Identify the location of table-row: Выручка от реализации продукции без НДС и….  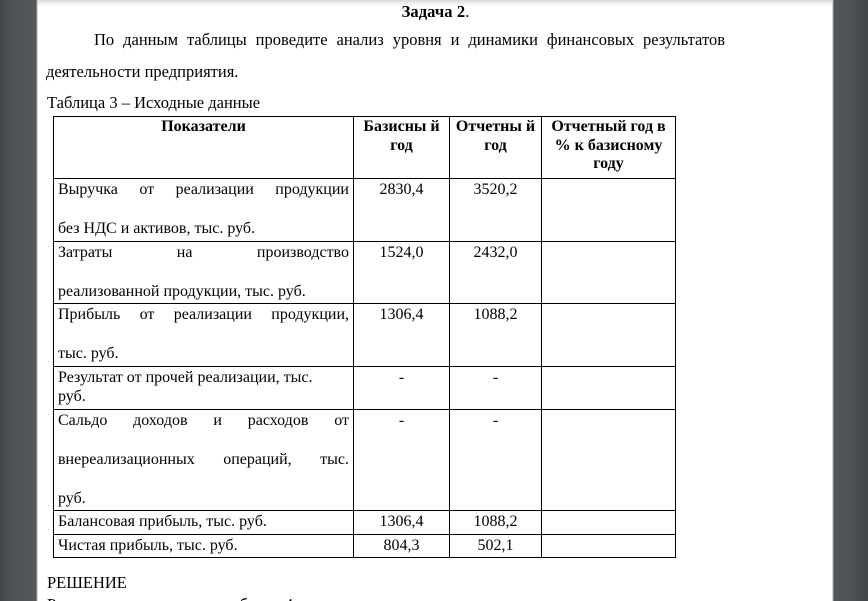
(364, 210).